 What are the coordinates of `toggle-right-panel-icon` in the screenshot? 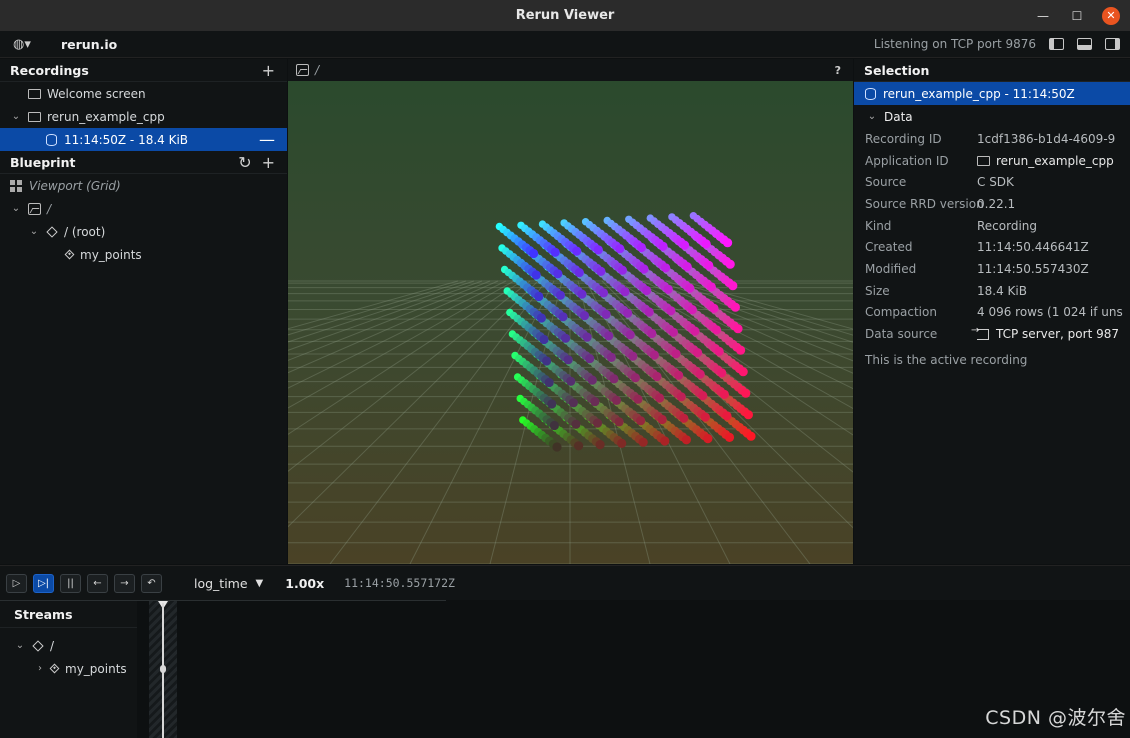 It's located at (1112, 44).